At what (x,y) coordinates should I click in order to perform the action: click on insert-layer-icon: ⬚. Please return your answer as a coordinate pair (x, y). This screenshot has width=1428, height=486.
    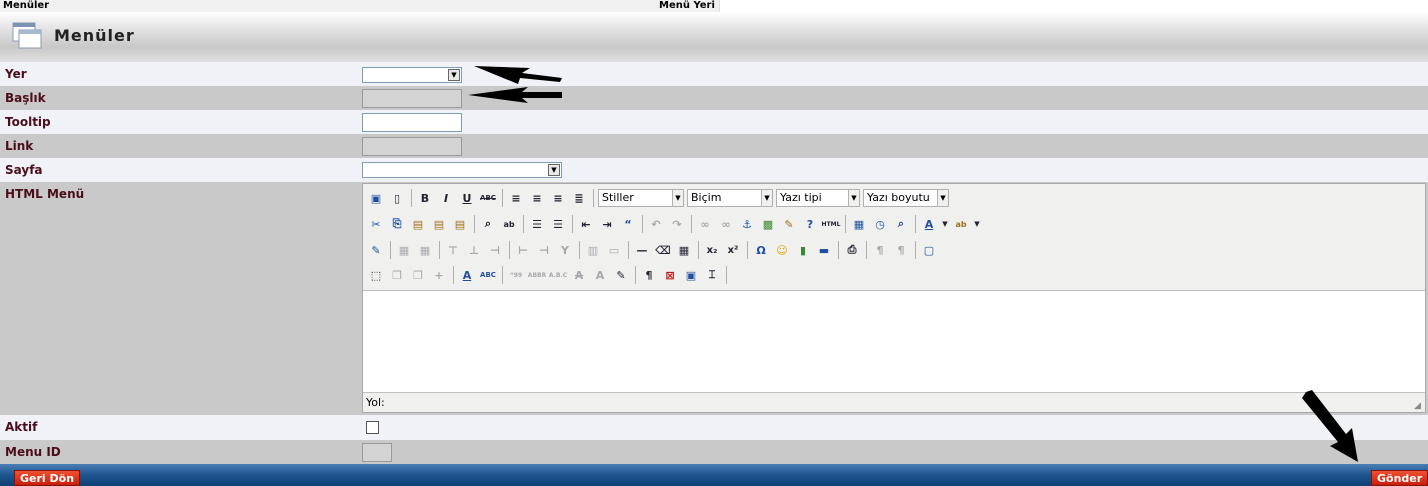
    Looking at the image, I should click on (376, 275).